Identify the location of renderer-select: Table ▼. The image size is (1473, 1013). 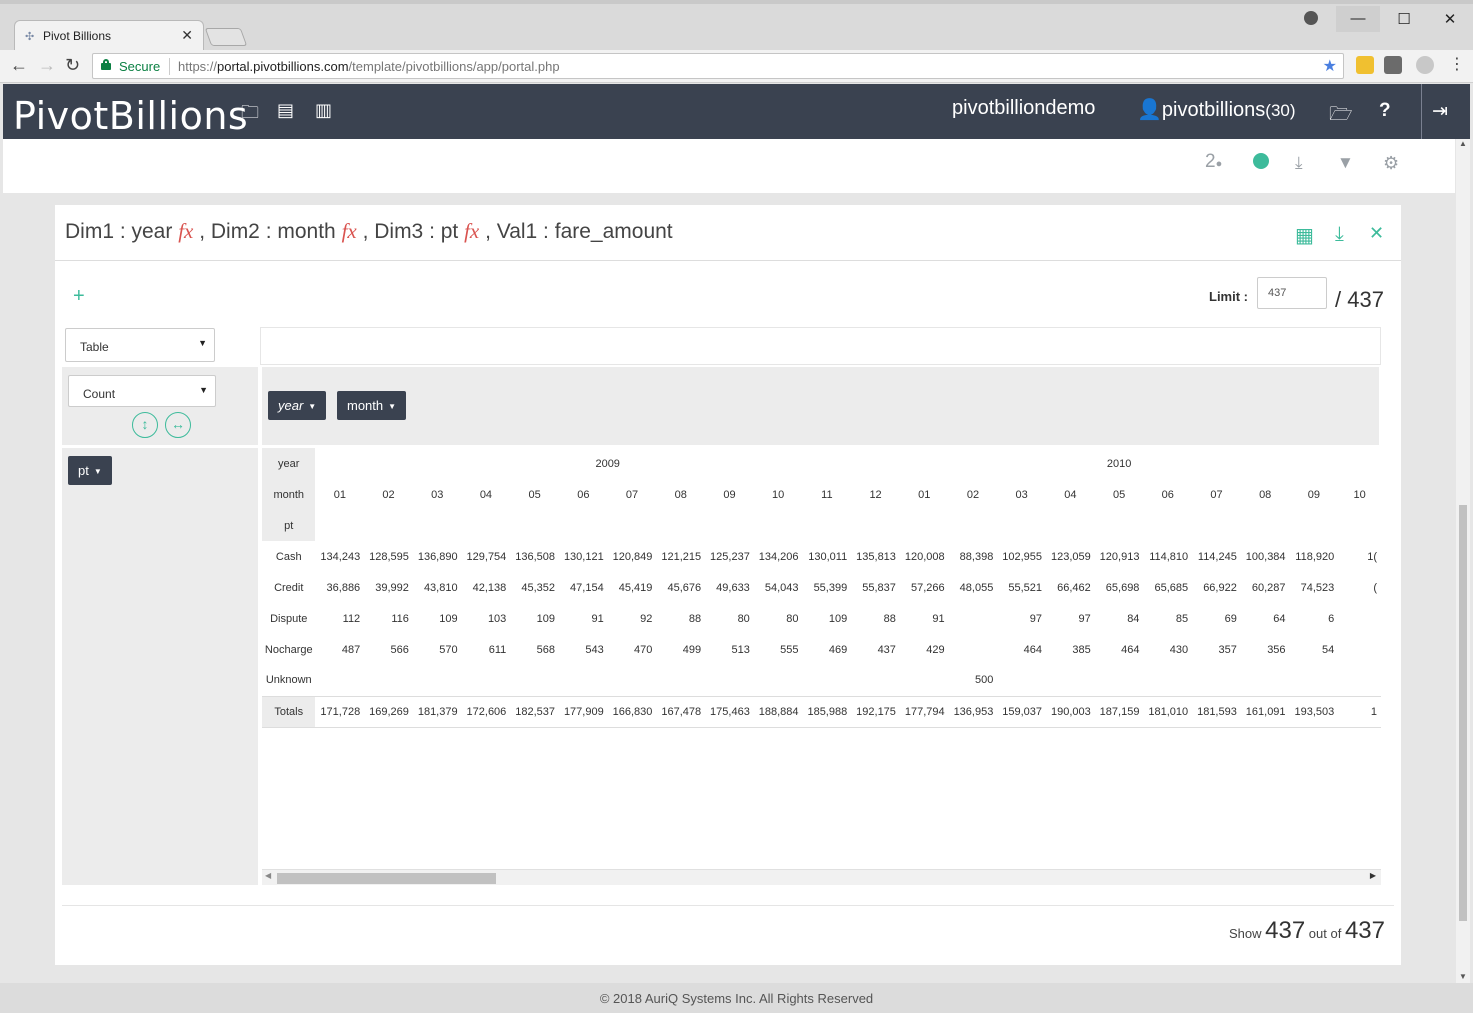
(140, 345).